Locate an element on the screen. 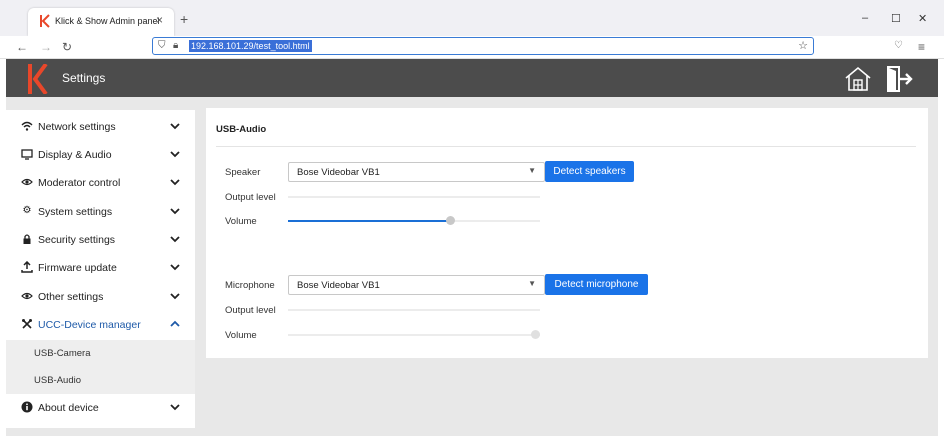 The width and height of the screenshot is (944, 440). back-arrow-icon: ← is located at coordinates (22, 47).